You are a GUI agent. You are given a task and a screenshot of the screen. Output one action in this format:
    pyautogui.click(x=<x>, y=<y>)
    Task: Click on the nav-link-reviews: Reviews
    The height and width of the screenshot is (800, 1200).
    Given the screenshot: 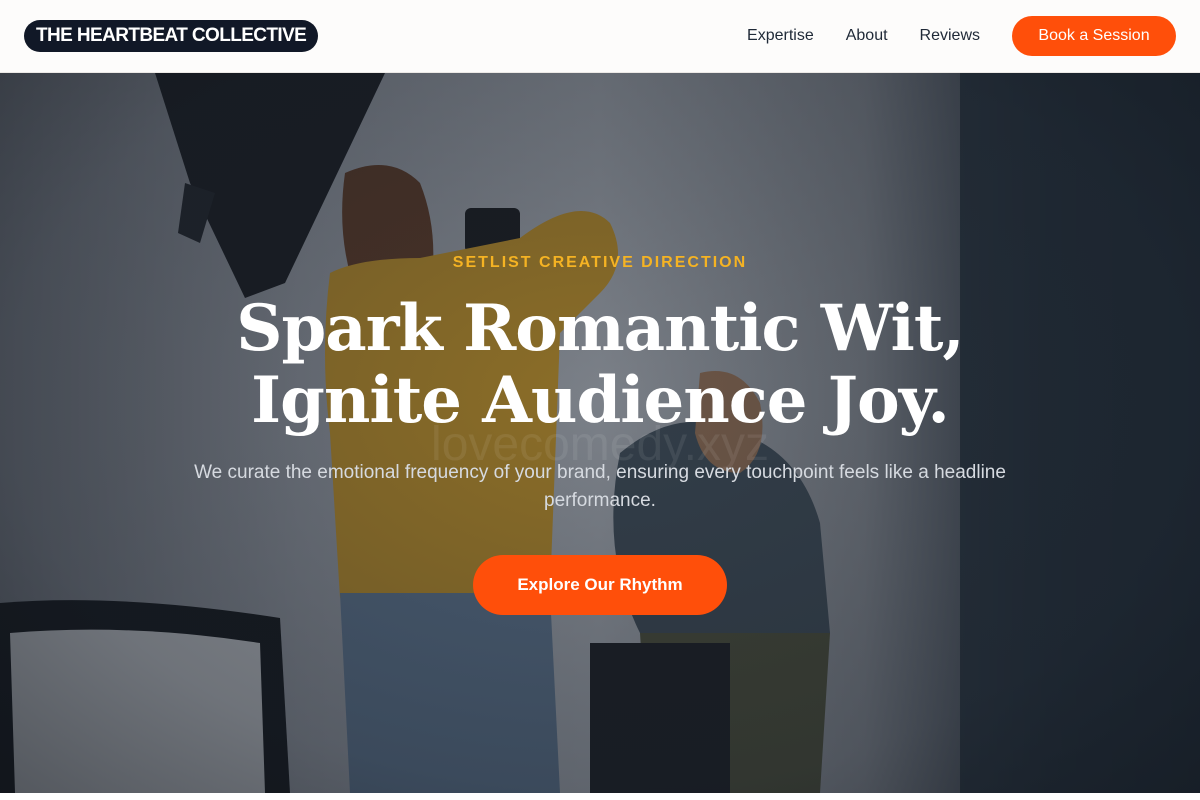 What is the action you would take?
    pyautogui.click(x=950, y=36)
    